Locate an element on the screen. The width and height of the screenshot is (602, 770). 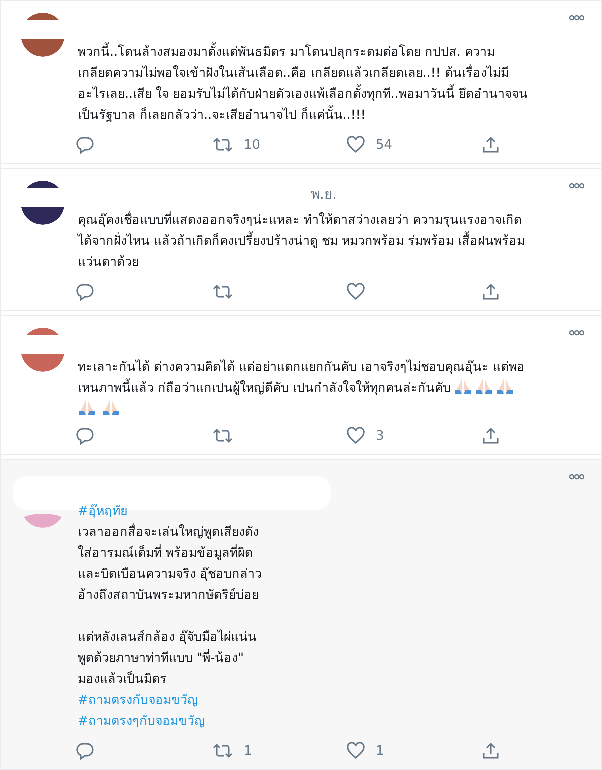
tweet-text: พวกนี้..โดนล้างสมองมาตั้งแต่พันธมิตร มาโดนปลุกระดมต่อโดย กปปส. ความ is located at coordinates (286, 52).